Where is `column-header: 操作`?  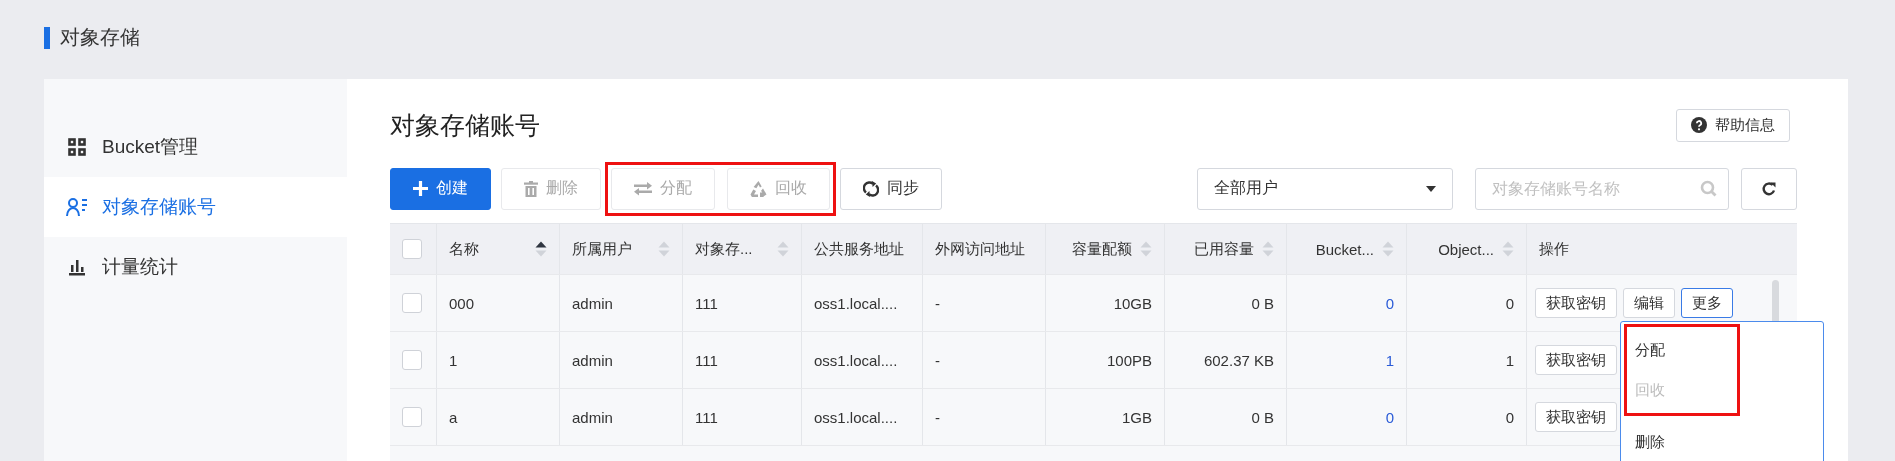 column-header: 操作 is located at coordinates (1662, 249).